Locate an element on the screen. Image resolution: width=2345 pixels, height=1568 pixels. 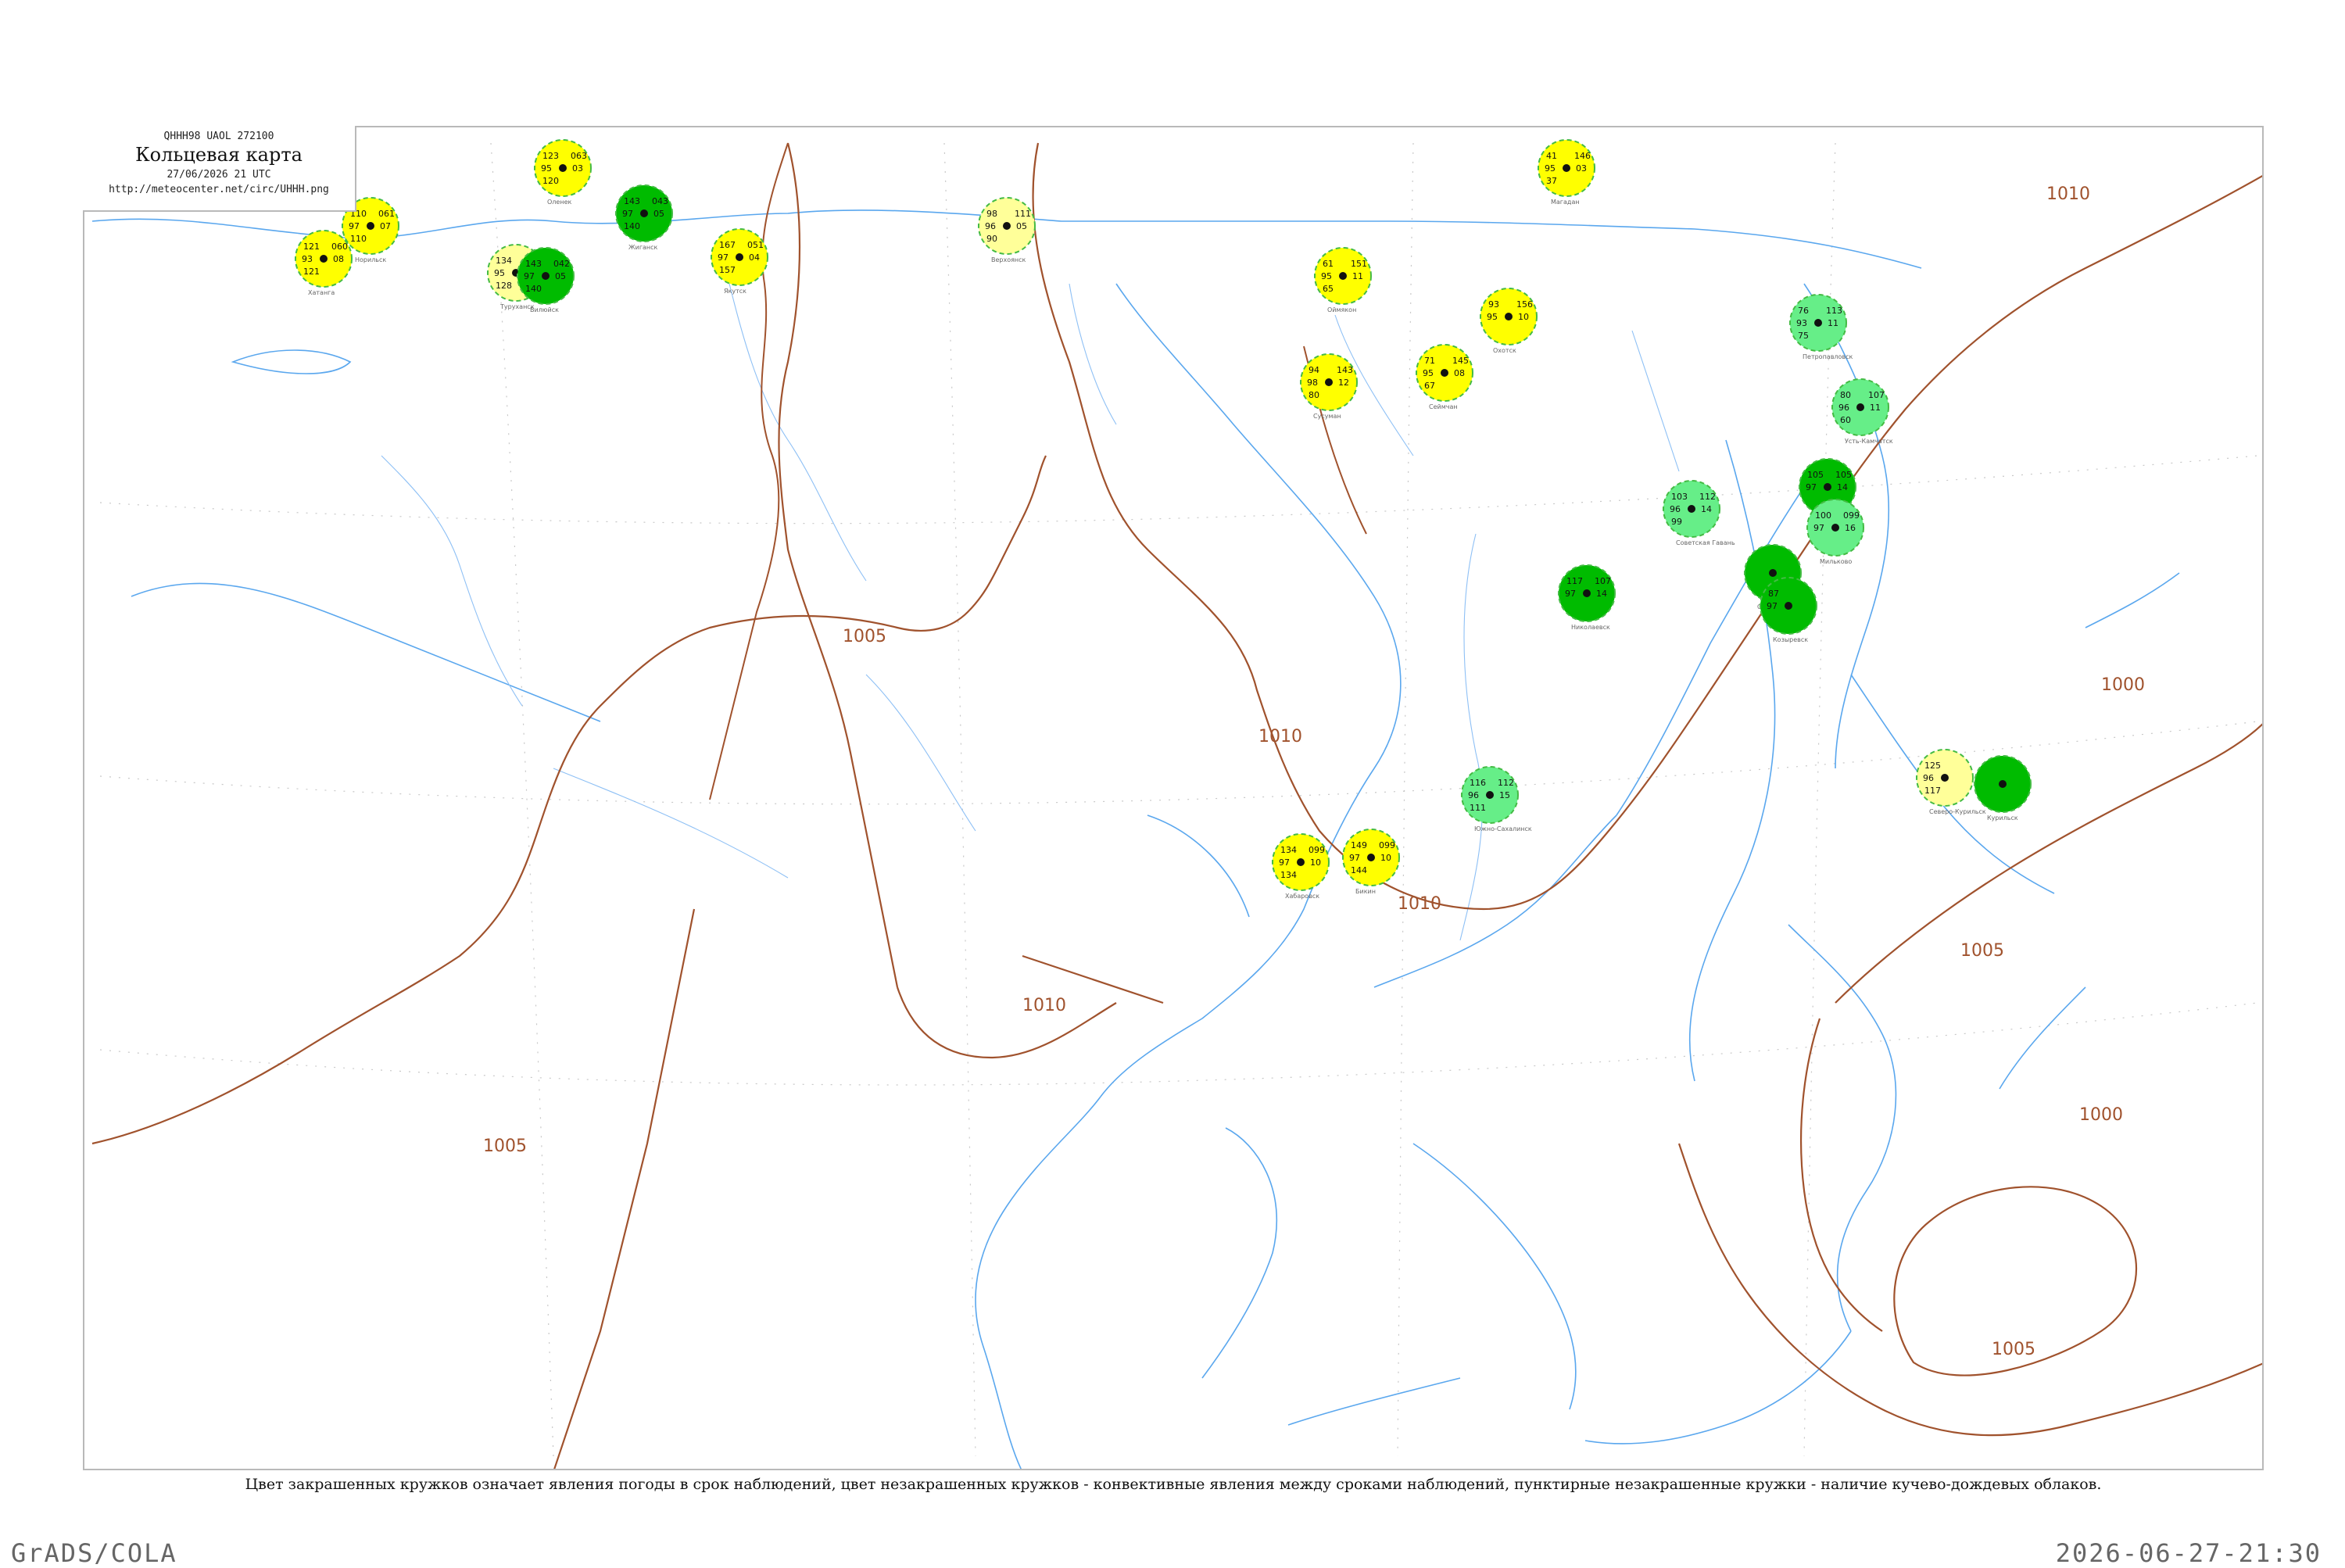
station-value-r2: 08 is located at coordinates (1459, 373).